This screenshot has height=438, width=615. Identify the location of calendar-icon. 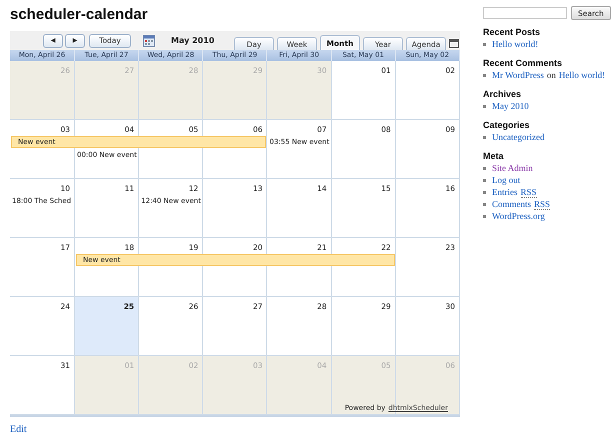
(149, 40).